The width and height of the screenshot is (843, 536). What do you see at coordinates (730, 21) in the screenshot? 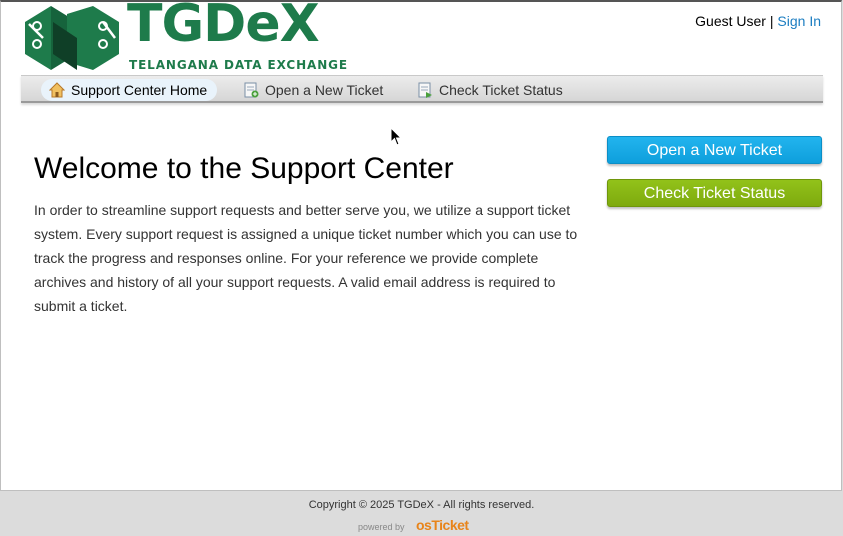
I see `guest-user-label: Guest User` at bounding box center [730, 21].